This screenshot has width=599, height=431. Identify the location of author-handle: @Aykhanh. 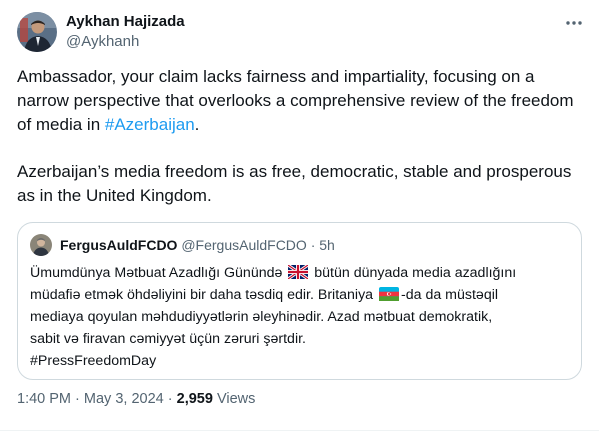
(102, 41).